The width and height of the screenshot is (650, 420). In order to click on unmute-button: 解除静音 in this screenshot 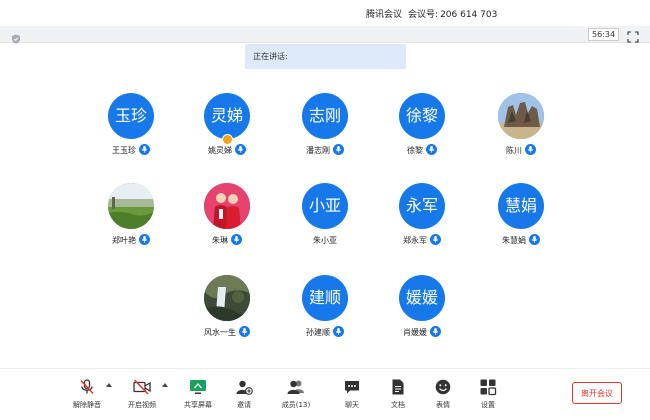, I will do `click(87, 394)`.